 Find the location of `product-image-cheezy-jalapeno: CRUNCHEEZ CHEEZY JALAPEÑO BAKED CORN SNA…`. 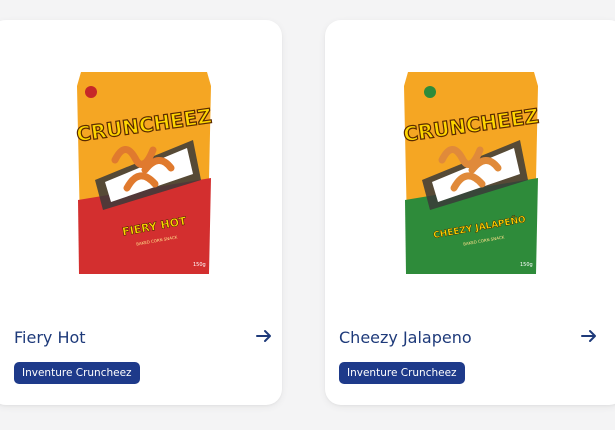

product-image-cheezy-jalapeno: CRUNCHEEZ CHEEZY JALAPEÑO BAKED CORN SNA… is located at coordinates (471, 173).